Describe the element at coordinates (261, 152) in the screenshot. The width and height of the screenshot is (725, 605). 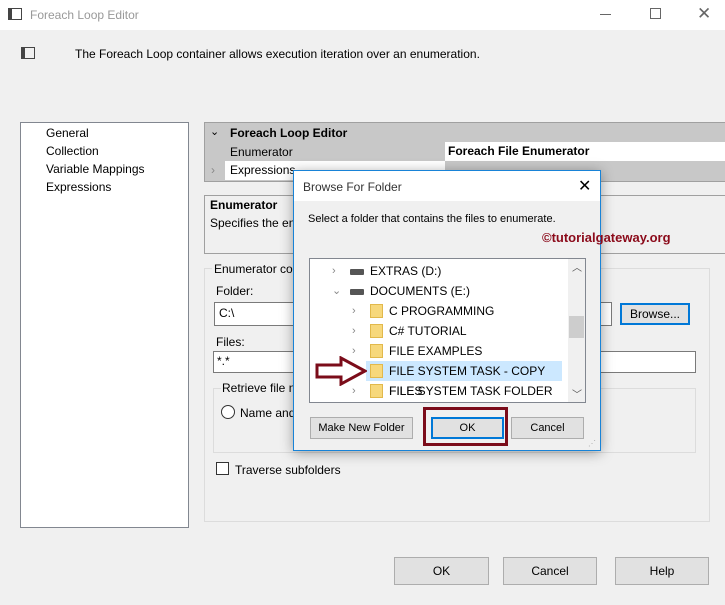
I see `property-name-enumerator: Enumerator` at that location.